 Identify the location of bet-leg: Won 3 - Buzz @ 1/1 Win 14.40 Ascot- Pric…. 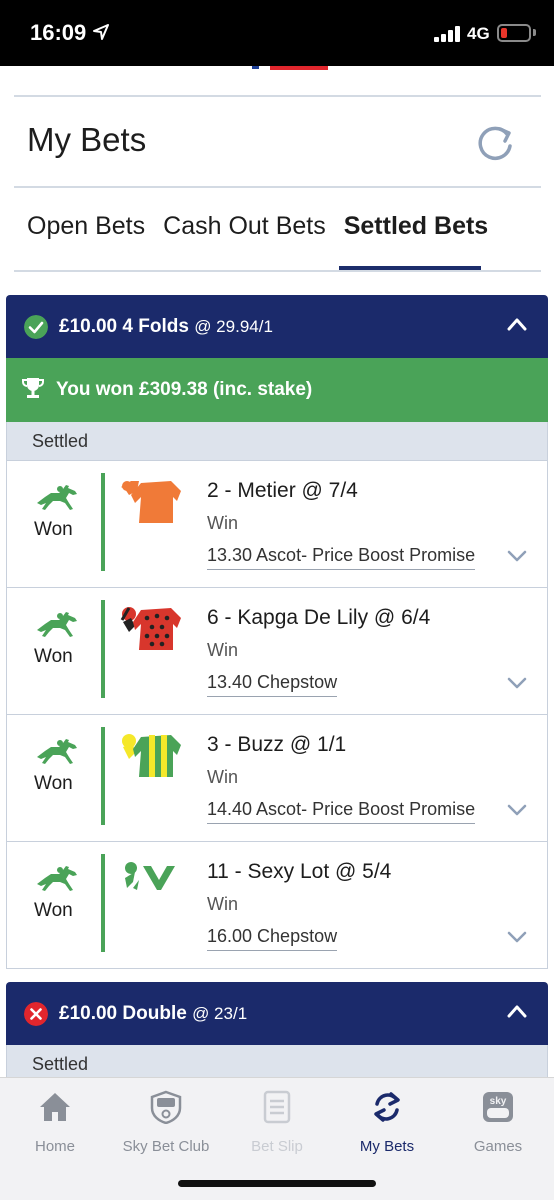
(277, 778).